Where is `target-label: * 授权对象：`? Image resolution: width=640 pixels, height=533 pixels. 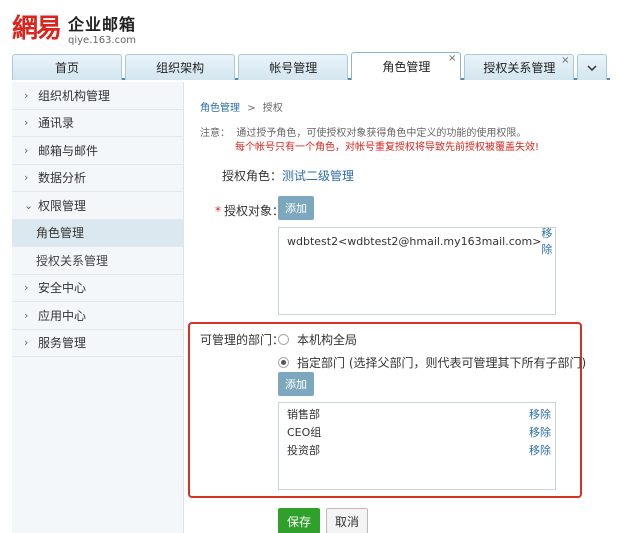 target-label: * 授权对象： is located at coordinates (250, 211).